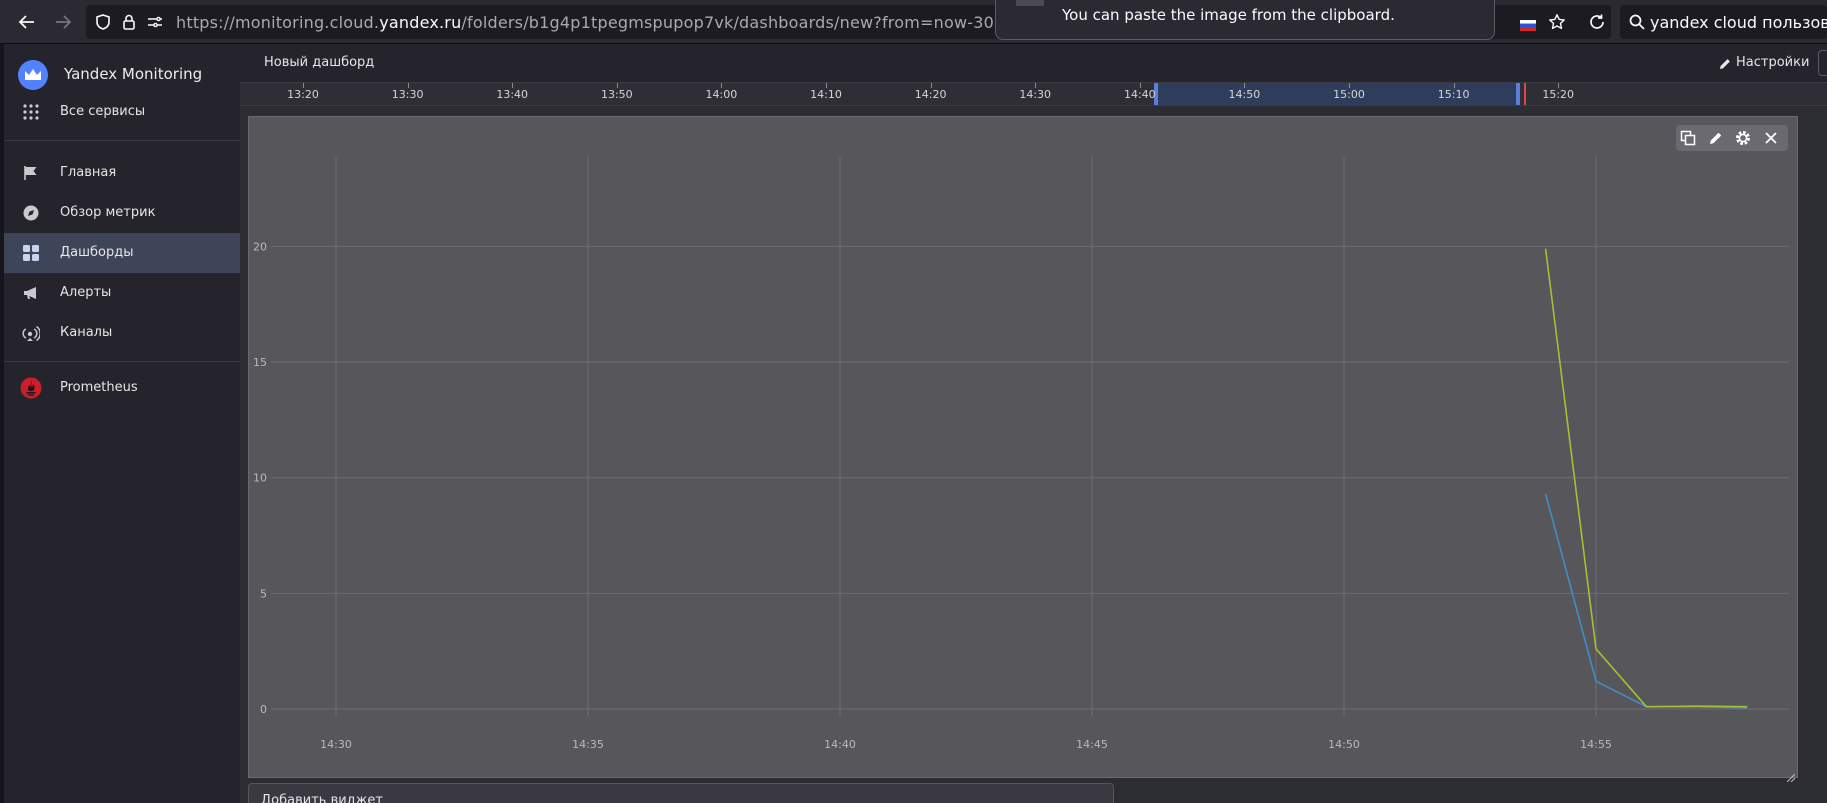  I want to click on add-widget-label: Добавить виджет, so click(322, 798).